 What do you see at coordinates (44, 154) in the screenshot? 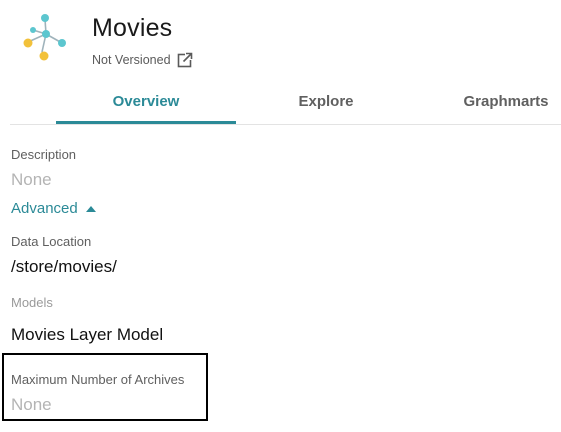
I see `description-label: Description` at bounding box center [44, 154].